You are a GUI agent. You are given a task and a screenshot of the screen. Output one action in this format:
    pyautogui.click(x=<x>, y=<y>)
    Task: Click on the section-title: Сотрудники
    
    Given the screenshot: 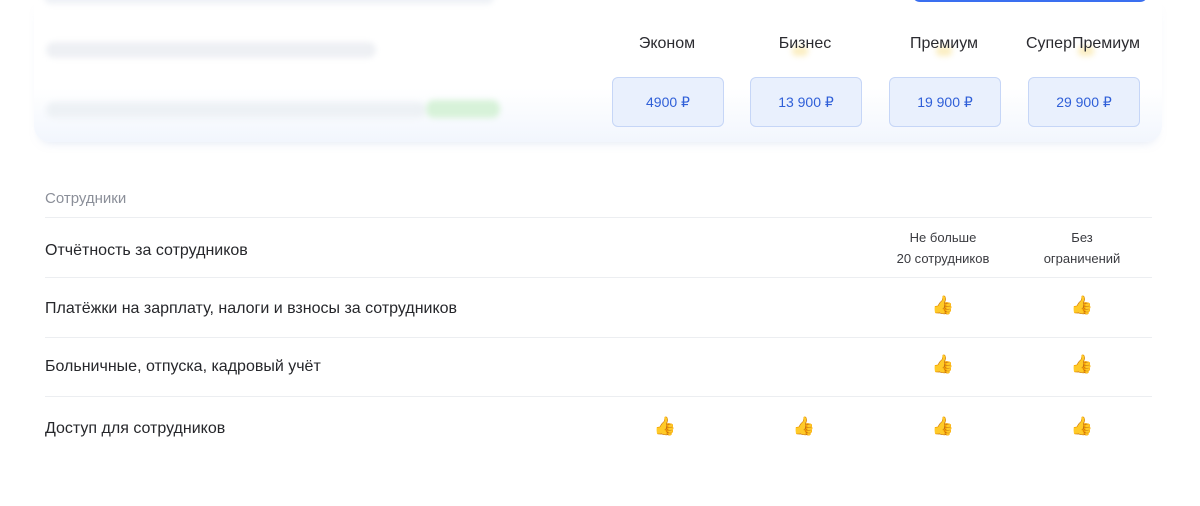 What is the action you would take?
    pyautogui.click(x=86, y=198)
    